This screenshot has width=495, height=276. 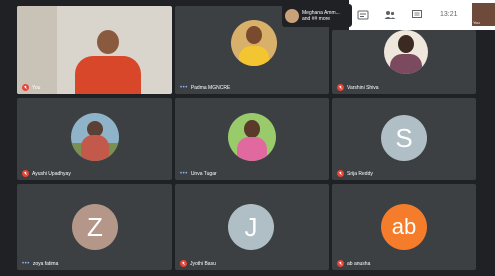 I want to click on self-view-label: You, so click(x=476, y=22).